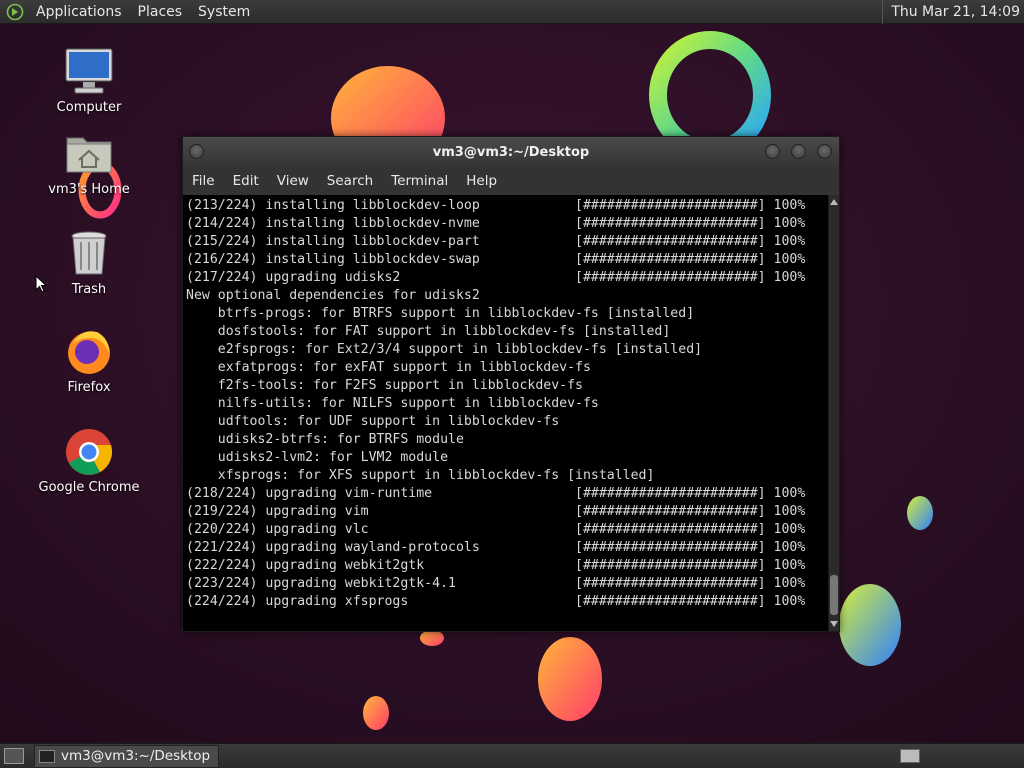  Describe the element at coordinates (136, 756) in the screenshot. I see `taskbar-item-label: vm3@vm3:~/Desktop` at that location.